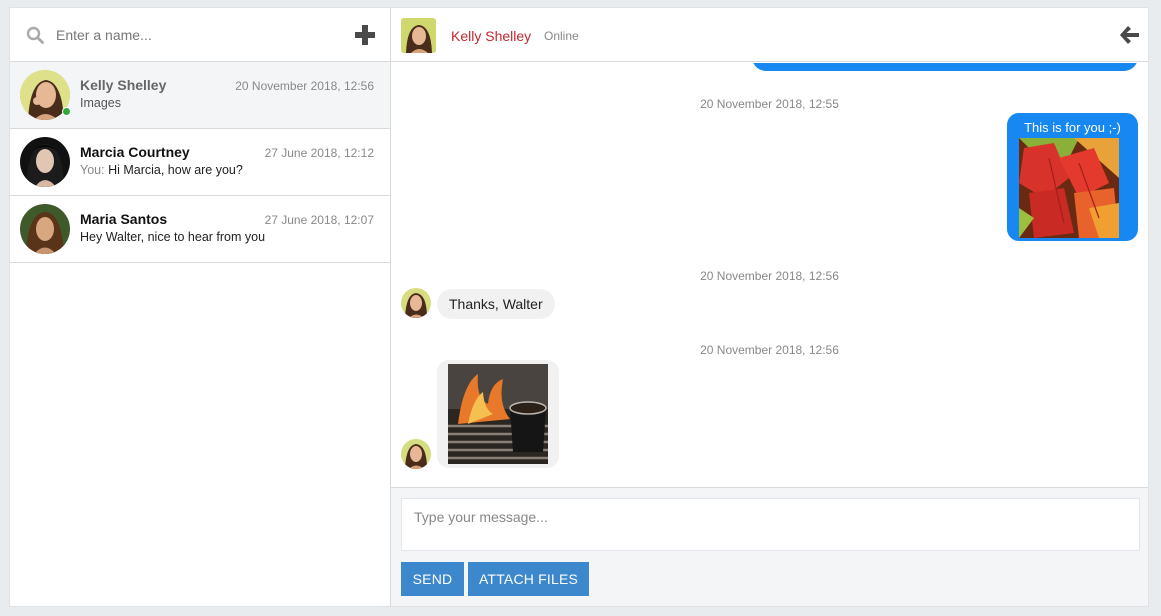 The image size is (1161, 616). Describe the element at coordinates (319, 153) in the screenshot. I see `contact-date: 27 June 2018, 12:12` at that location.